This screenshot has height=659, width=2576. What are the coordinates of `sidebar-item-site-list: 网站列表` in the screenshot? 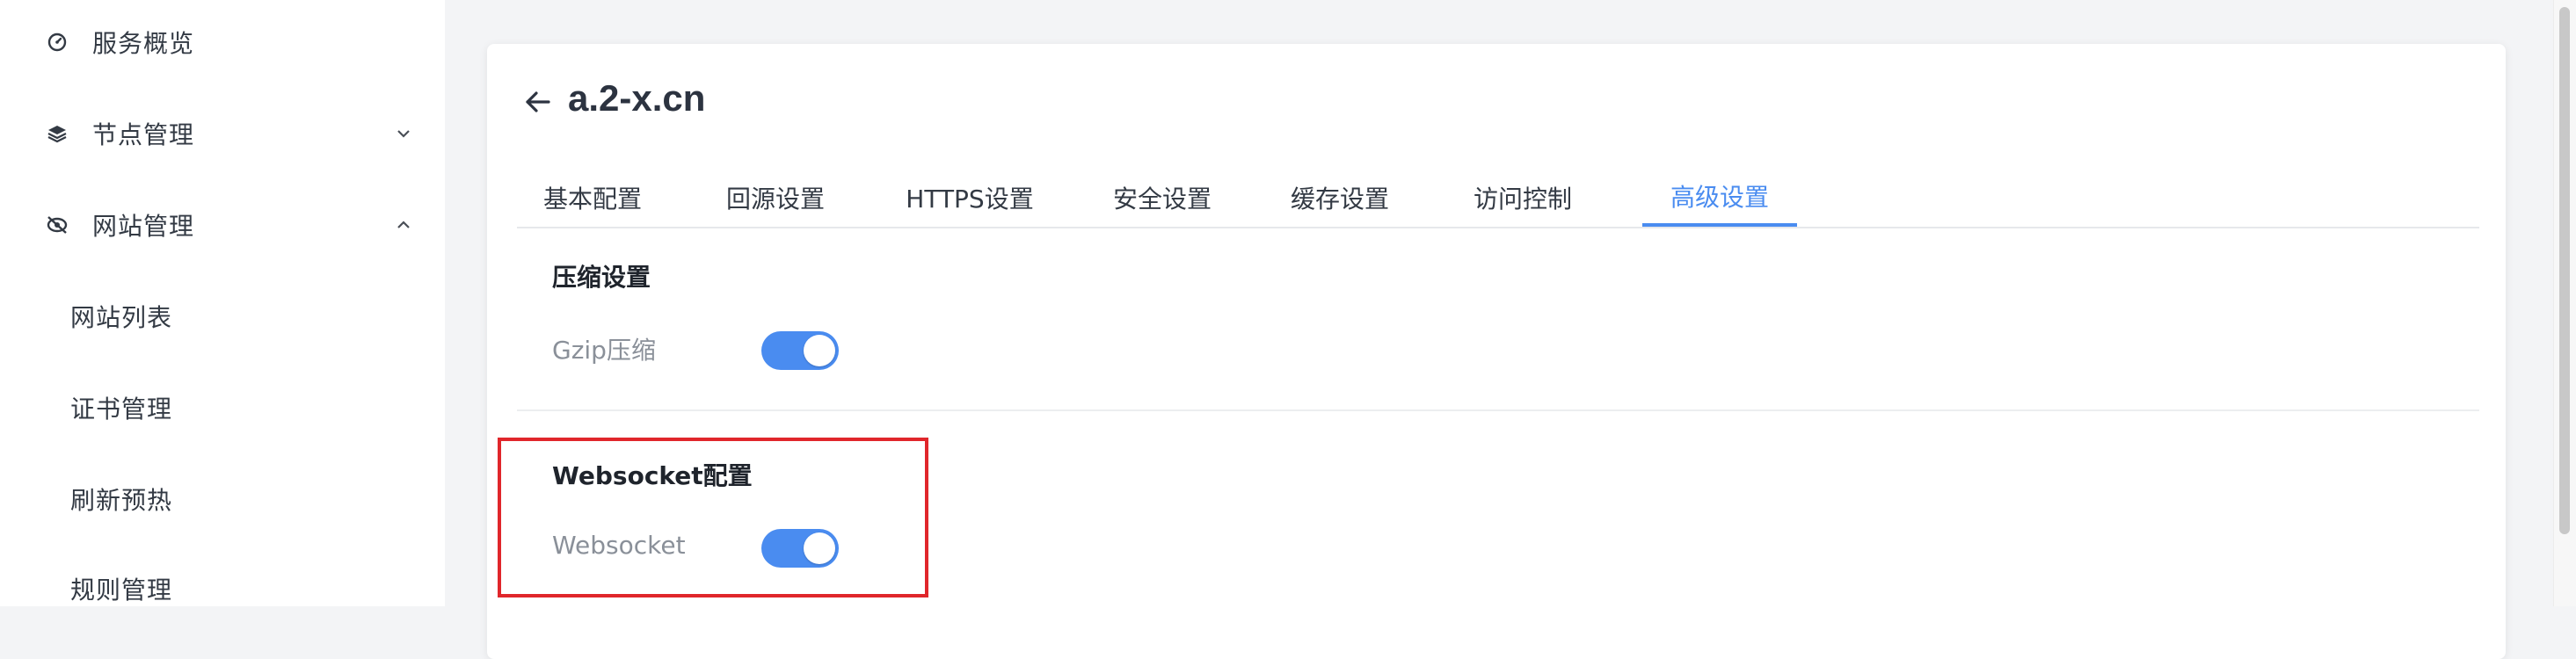 It's located at (222, 316).